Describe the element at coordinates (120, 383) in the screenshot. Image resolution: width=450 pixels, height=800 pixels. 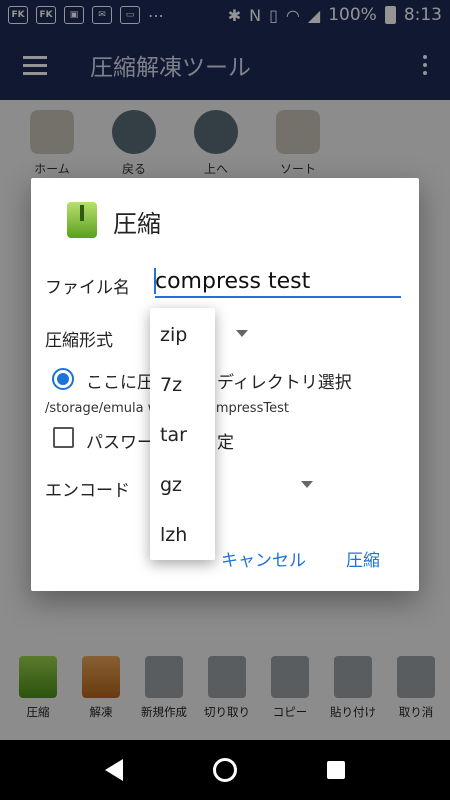
I see `compress-here-label: ここに圧` at that location.